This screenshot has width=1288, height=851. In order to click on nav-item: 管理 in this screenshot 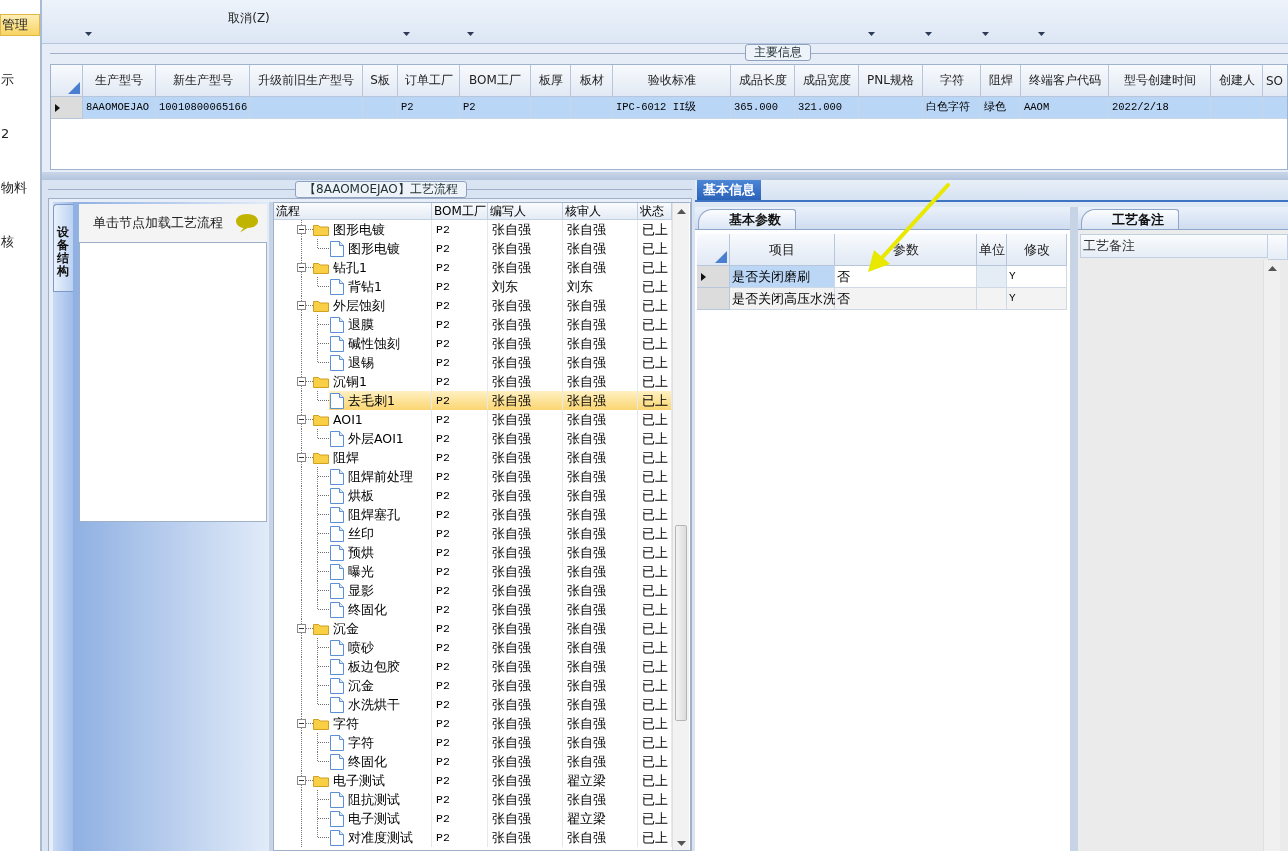, I will do `click(20, 25)`.